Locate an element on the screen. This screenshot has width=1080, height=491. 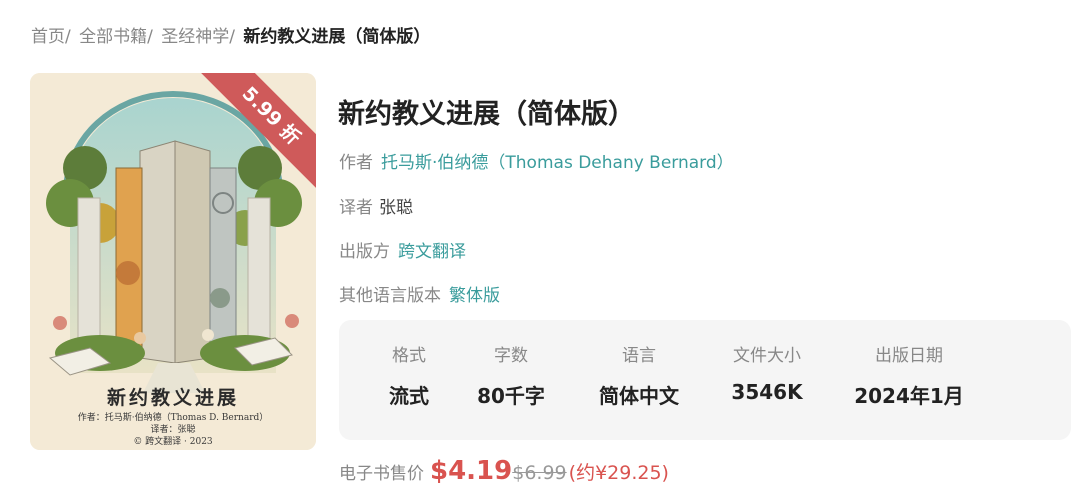
current-price: $4.19 is located at coordinates (471, 471).